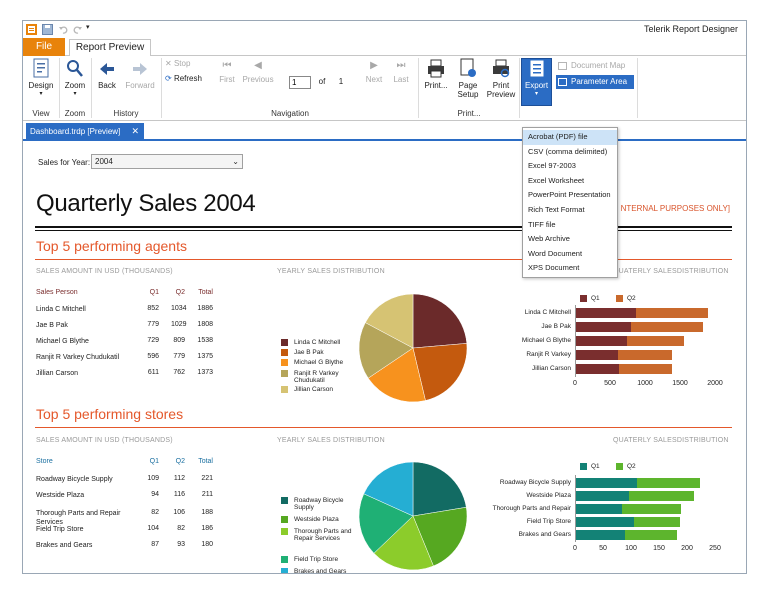 The width and height of the screenshot is (770, 601). Describe the element at coordinates (207, 544) in the screenshot. I see `table-cell: 180` at that location.